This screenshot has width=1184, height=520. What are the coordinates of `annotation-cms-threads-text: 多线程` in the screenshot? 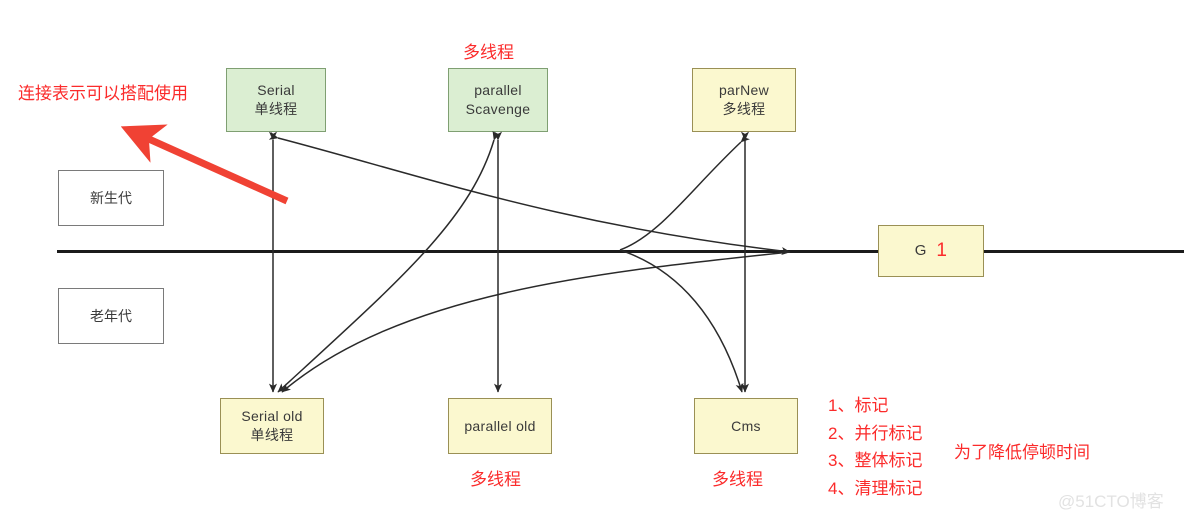 It's located at (737, 479).